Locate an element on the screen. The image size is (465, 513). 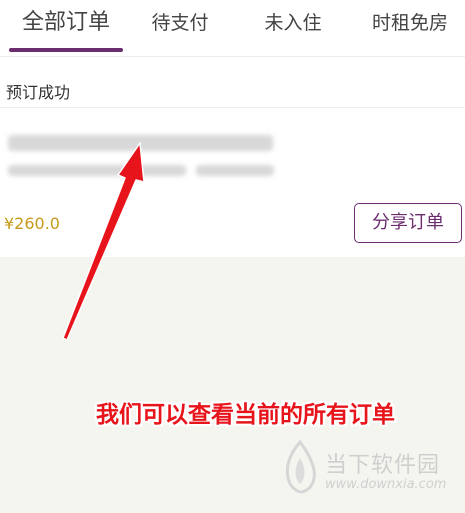
watermark-name: 当下软件园 is located at coordinates (383, 465).